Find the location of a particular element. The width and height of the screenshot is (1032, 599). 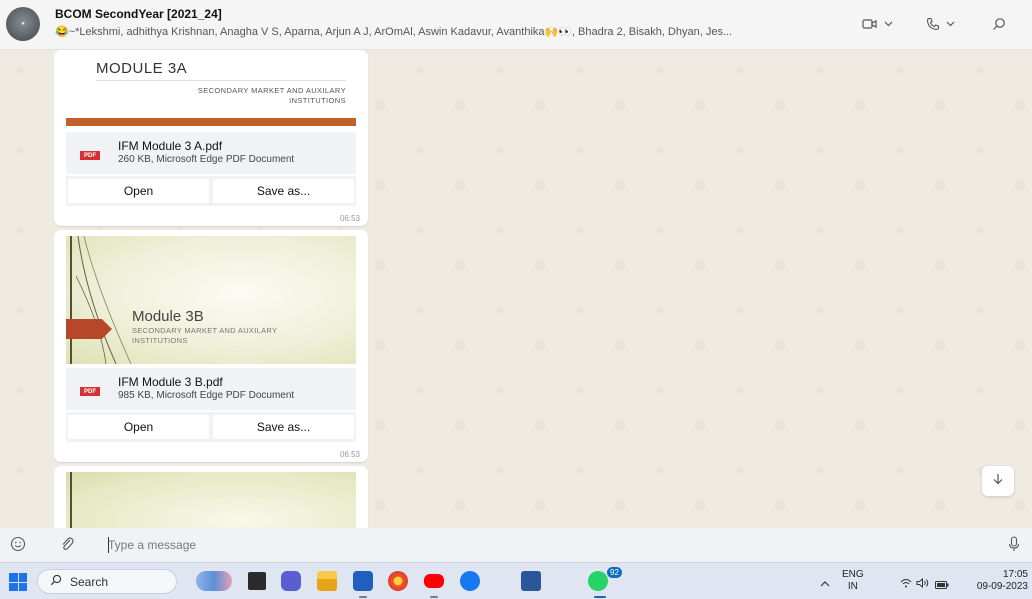

battery-icon is located at coordinates (942, 585).